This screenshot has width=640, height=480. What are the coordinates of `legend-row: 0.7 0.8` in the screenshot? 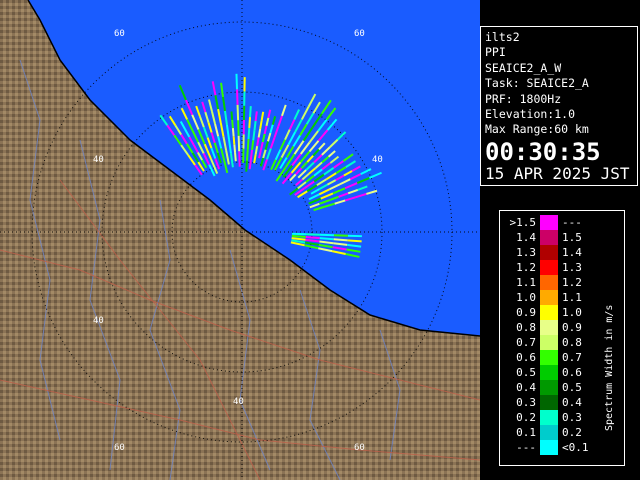 It's located at (550, 342).